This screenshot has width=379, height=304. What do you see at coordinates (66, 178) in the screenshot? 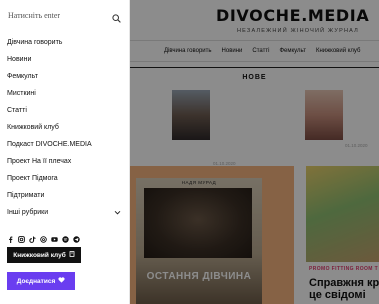
I see `menu-item-project-pidmoha: Проект Підмога` at bounding box center [66, 178].